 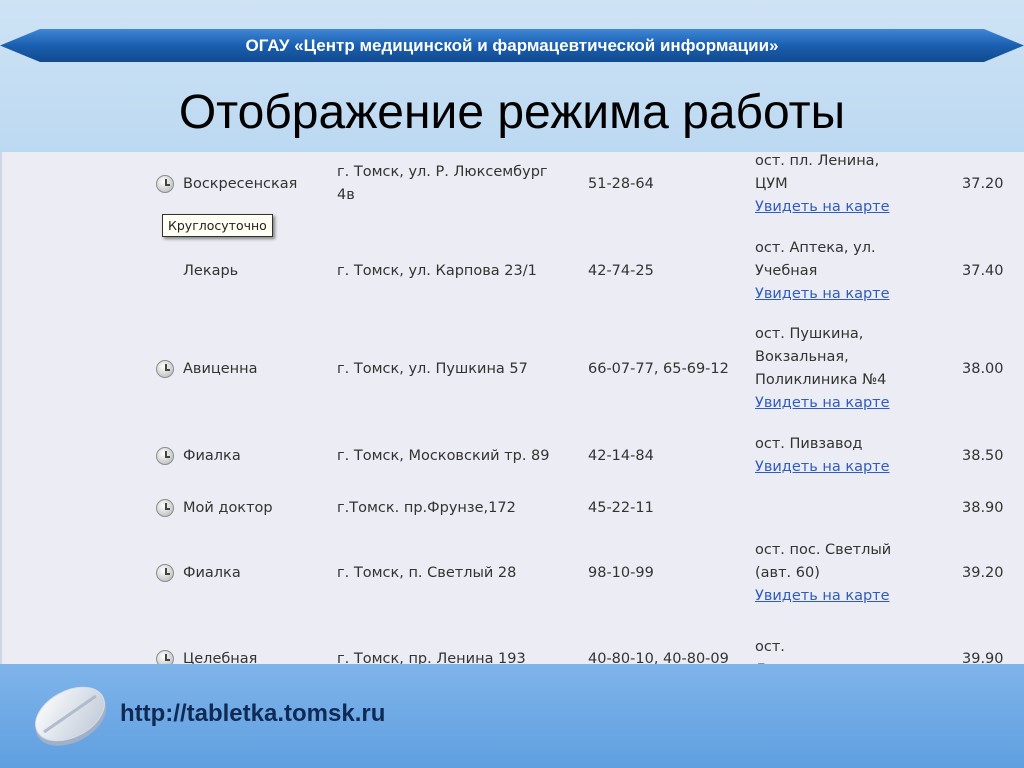 What do you see at coordinates (983, 270) in the screenshot?
I see `price-value: 37.40` at bounding box center [983, 270].